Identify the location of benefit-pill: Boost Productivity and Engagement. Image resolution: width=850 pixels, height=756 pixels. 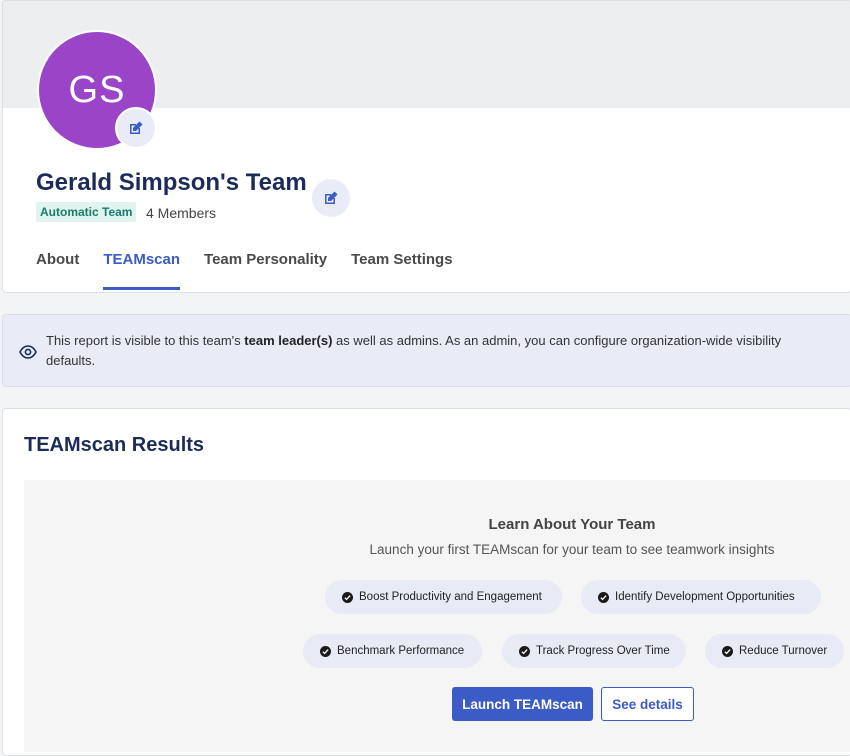
(443, 597).